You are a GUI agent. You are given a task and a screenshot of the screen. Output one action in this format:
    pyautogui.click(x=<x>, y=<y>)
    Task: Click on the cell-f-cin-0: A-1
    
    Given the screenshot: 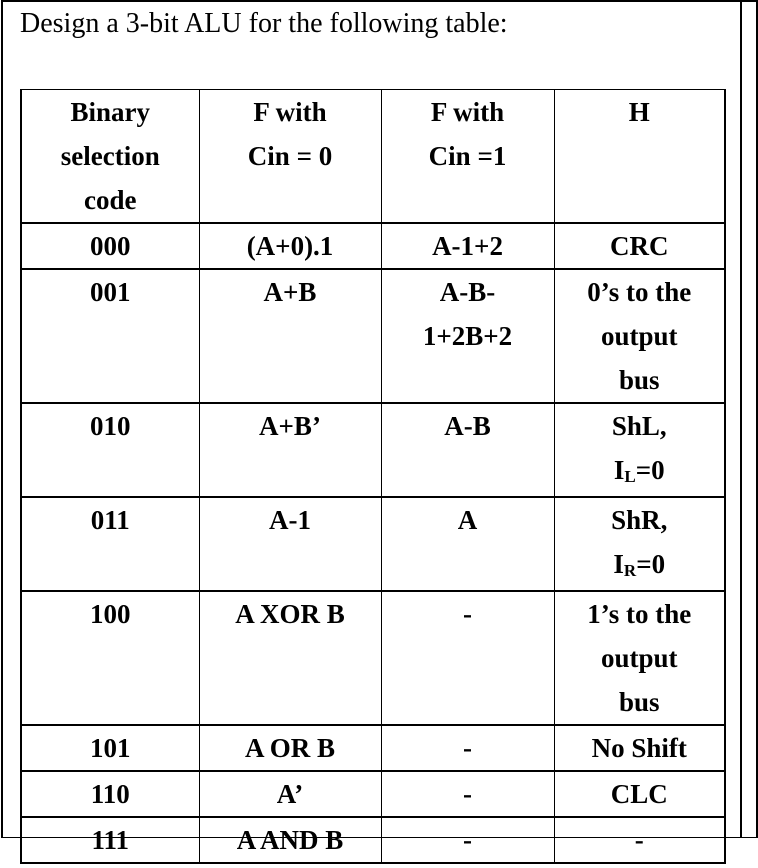 What is the action you would take?
    pyautogui.click(x=290, y=544)
    